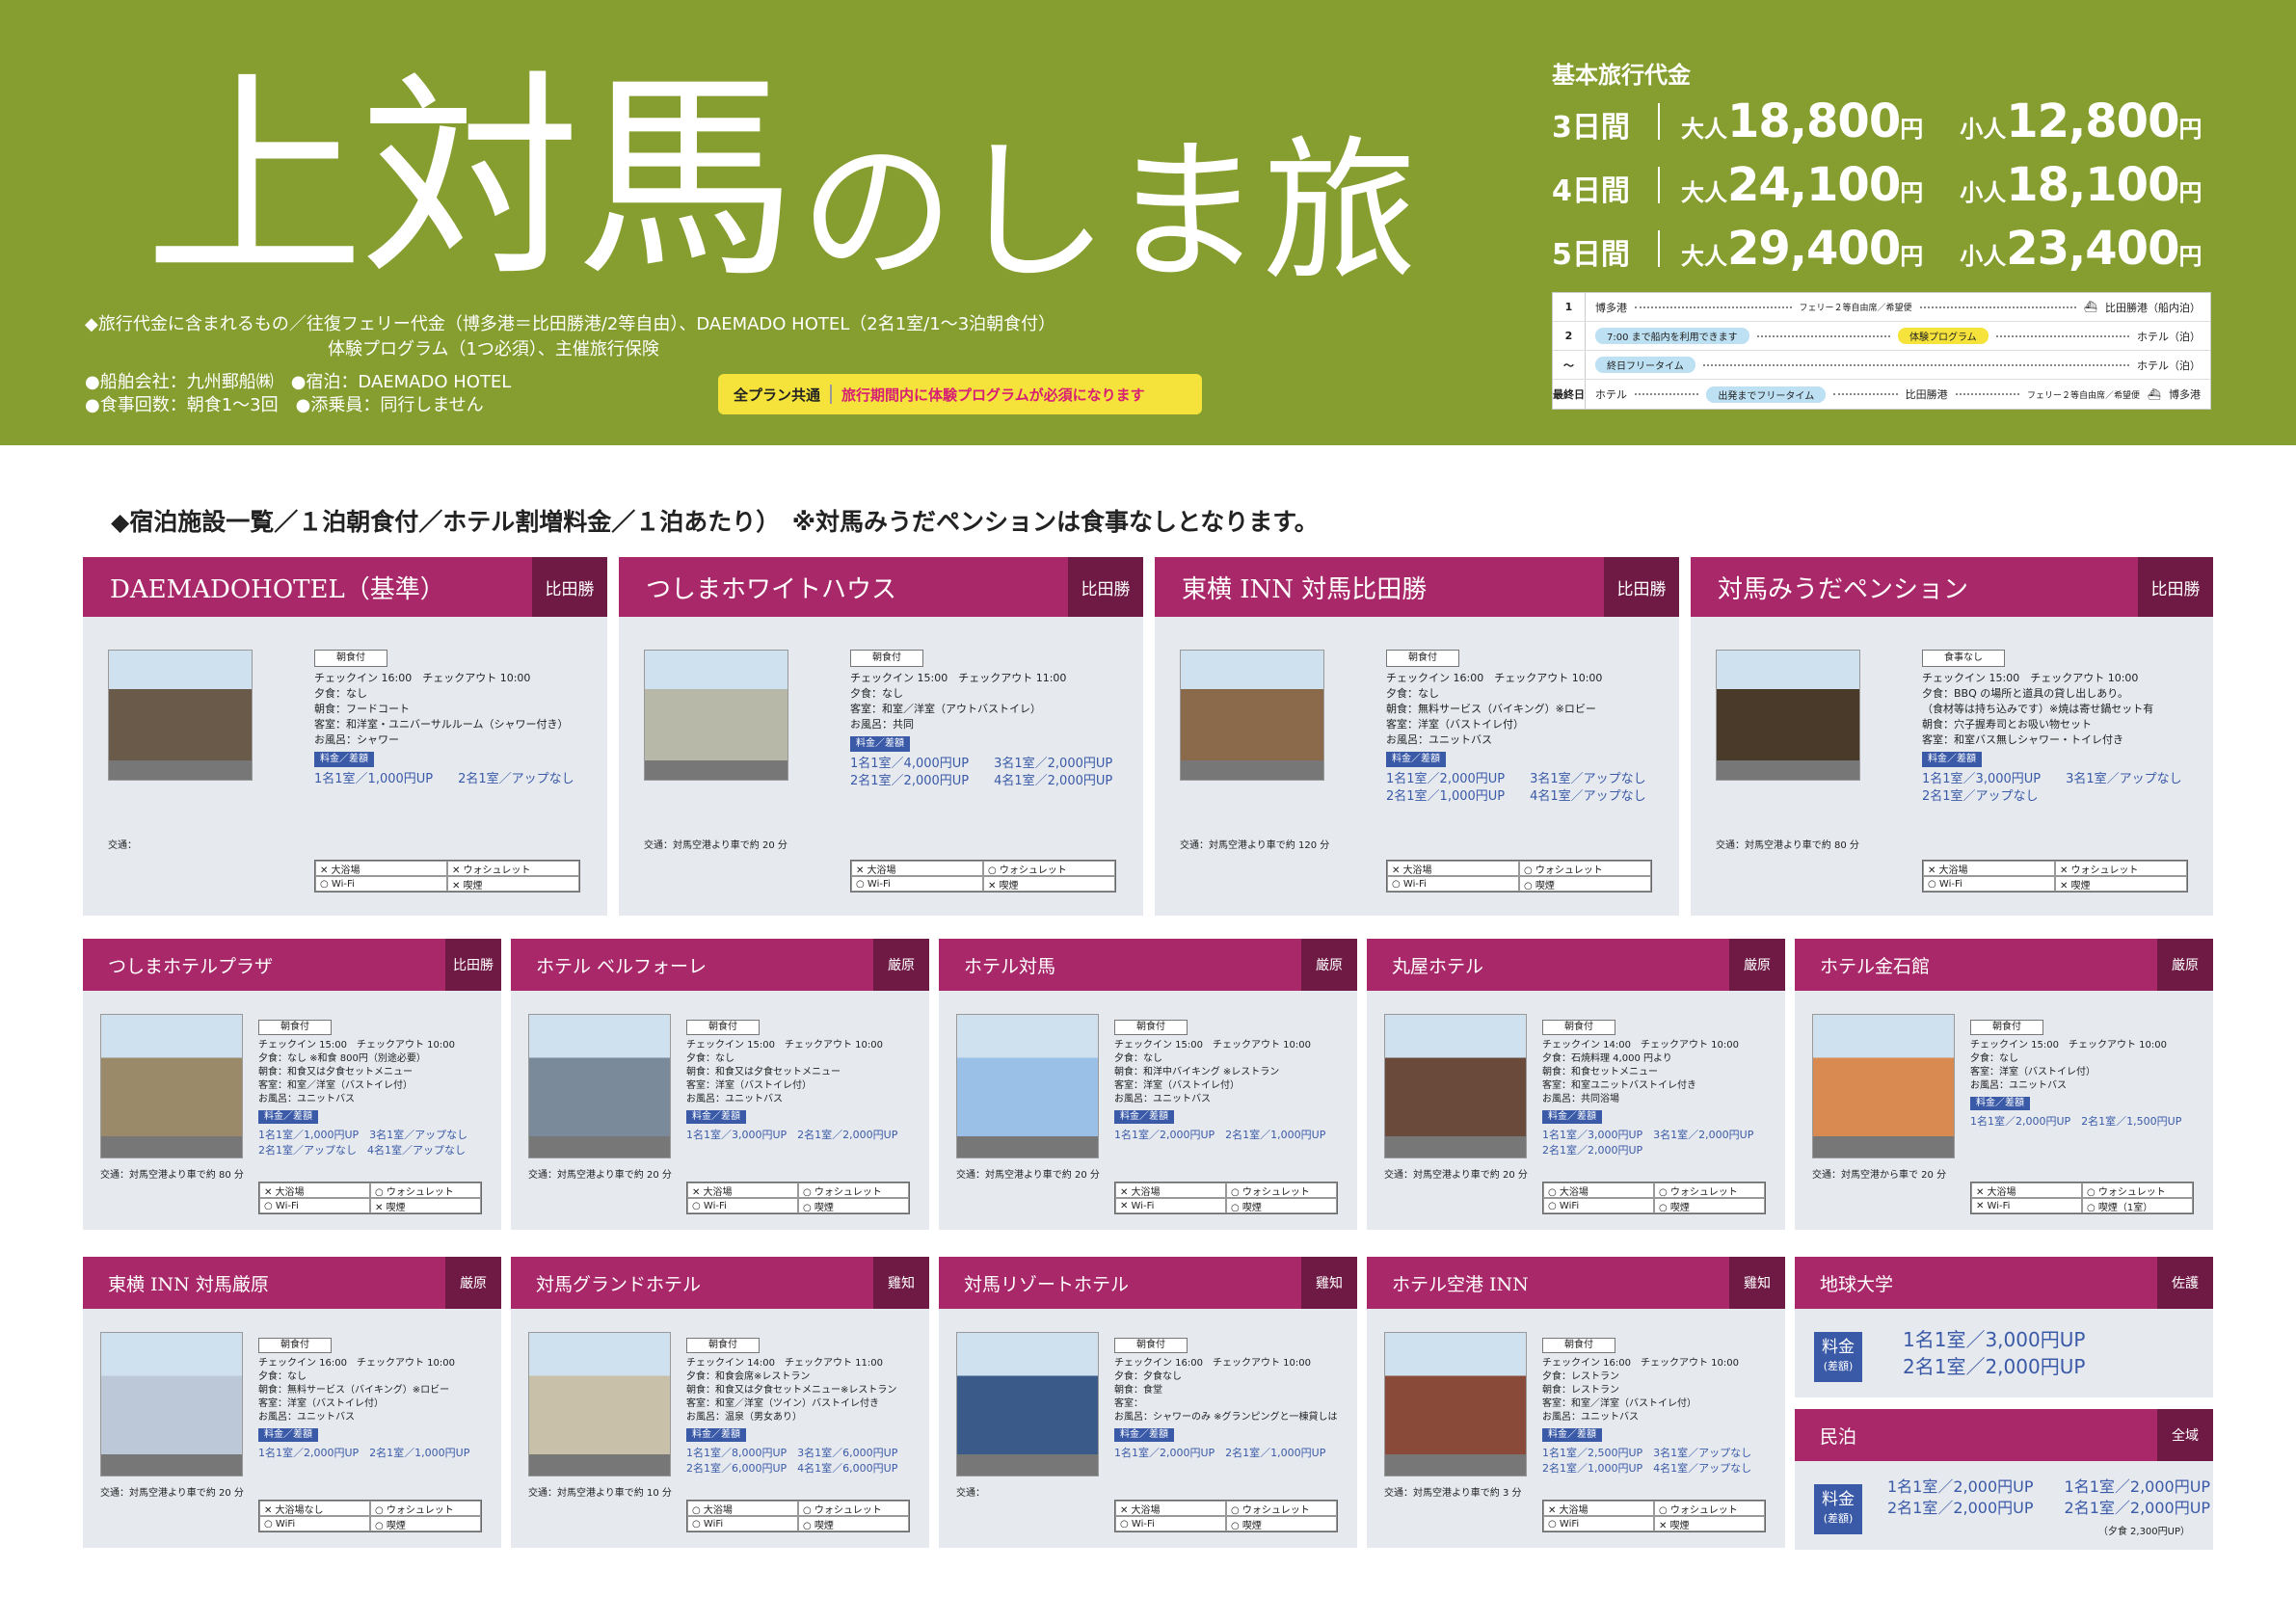 This screenshot has height=1623, width=2296. What do you see at coordinates (1010, 966) in the screenshot?
I see `hotel-name: ホテル対馬` at bounding box center [1010, 966].